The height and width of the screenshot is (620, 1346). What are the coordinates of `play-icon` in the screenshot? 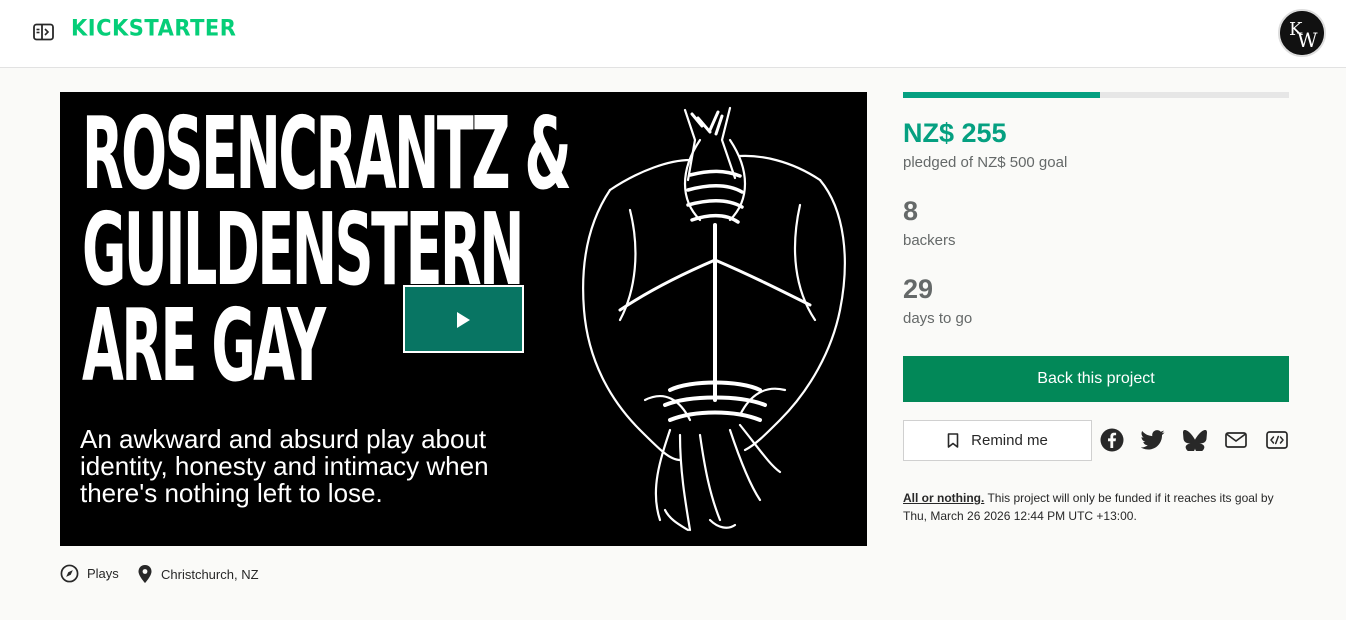 It's located at (463, 320).